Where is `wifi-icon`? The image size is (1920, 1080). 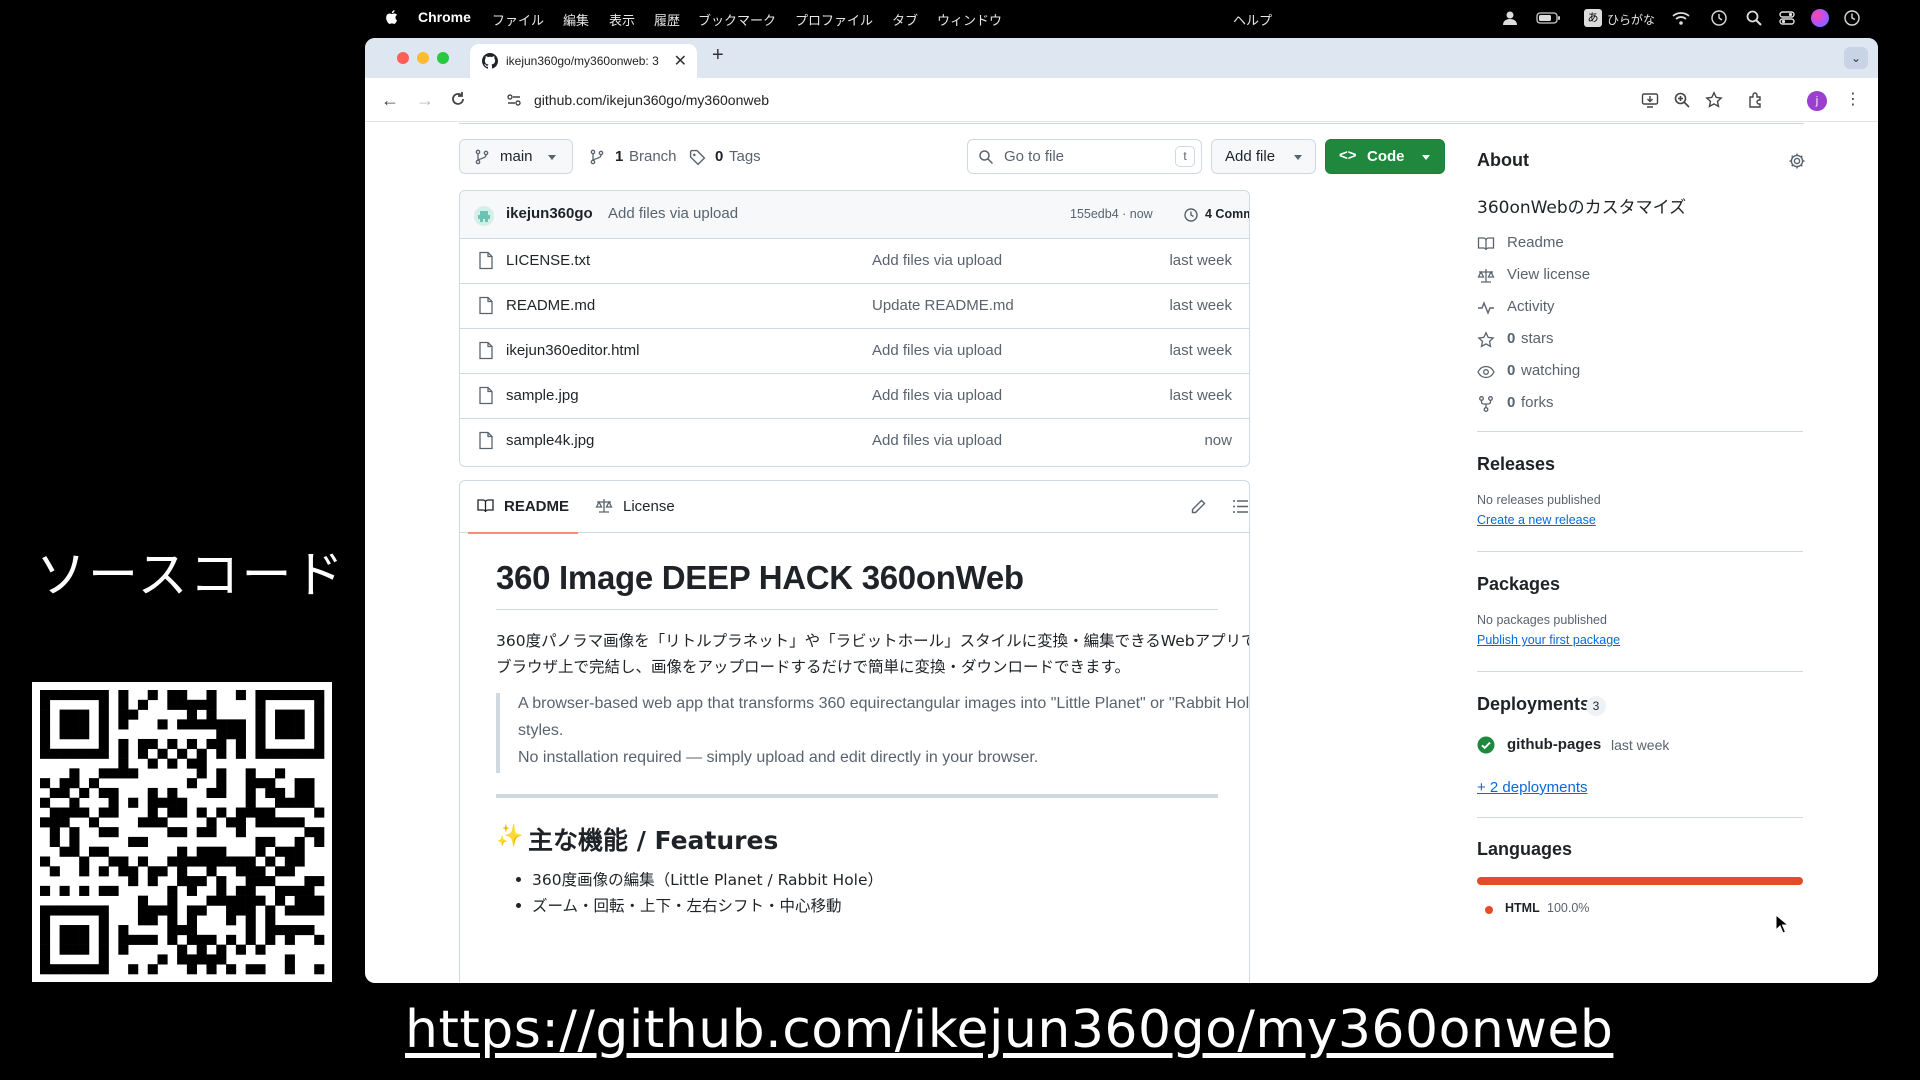
wifi-icon is located at coordinates (1681, 18).